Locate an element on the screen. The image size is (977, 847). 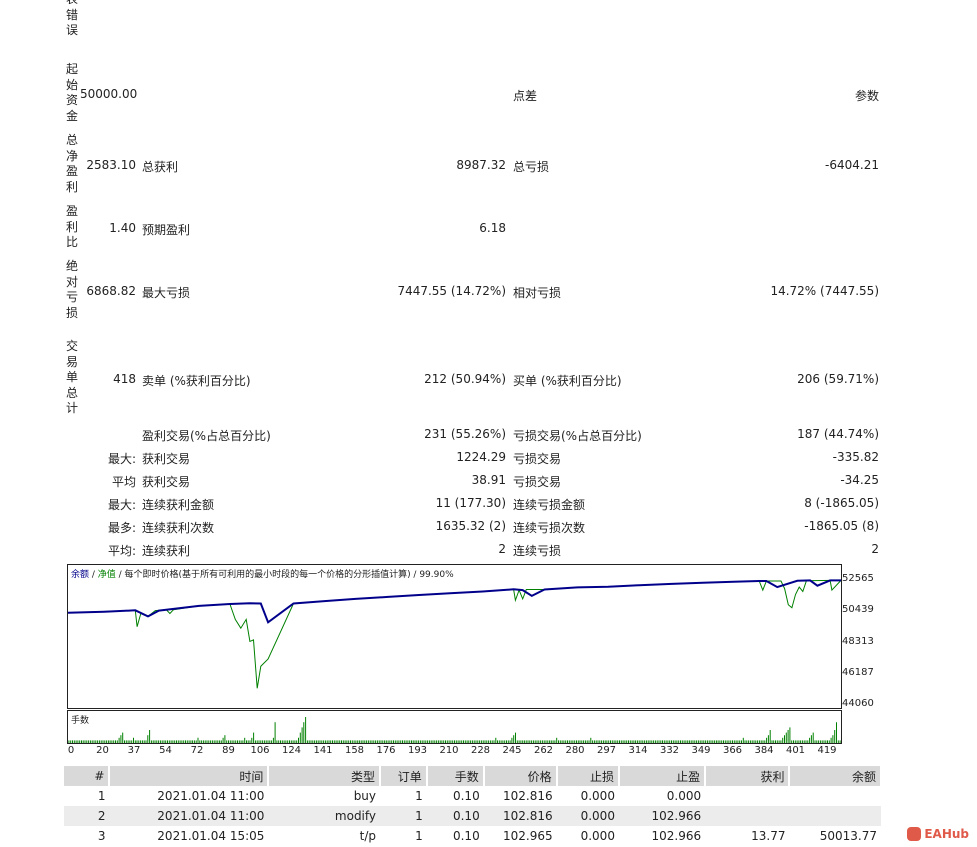
label-absolute-drawdown: 绝对亏损 is located at coordinates (72, 289).